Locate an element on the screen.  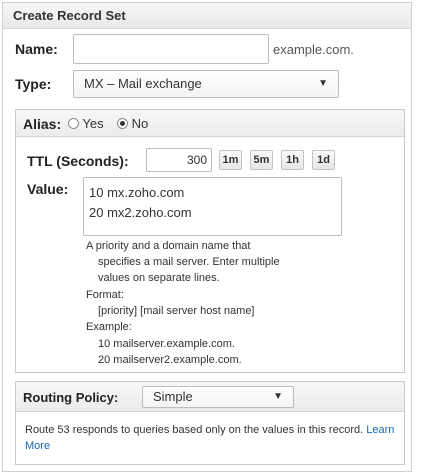
type-selected-value: MX – Mail exchange is located at coordinates (143, 83).